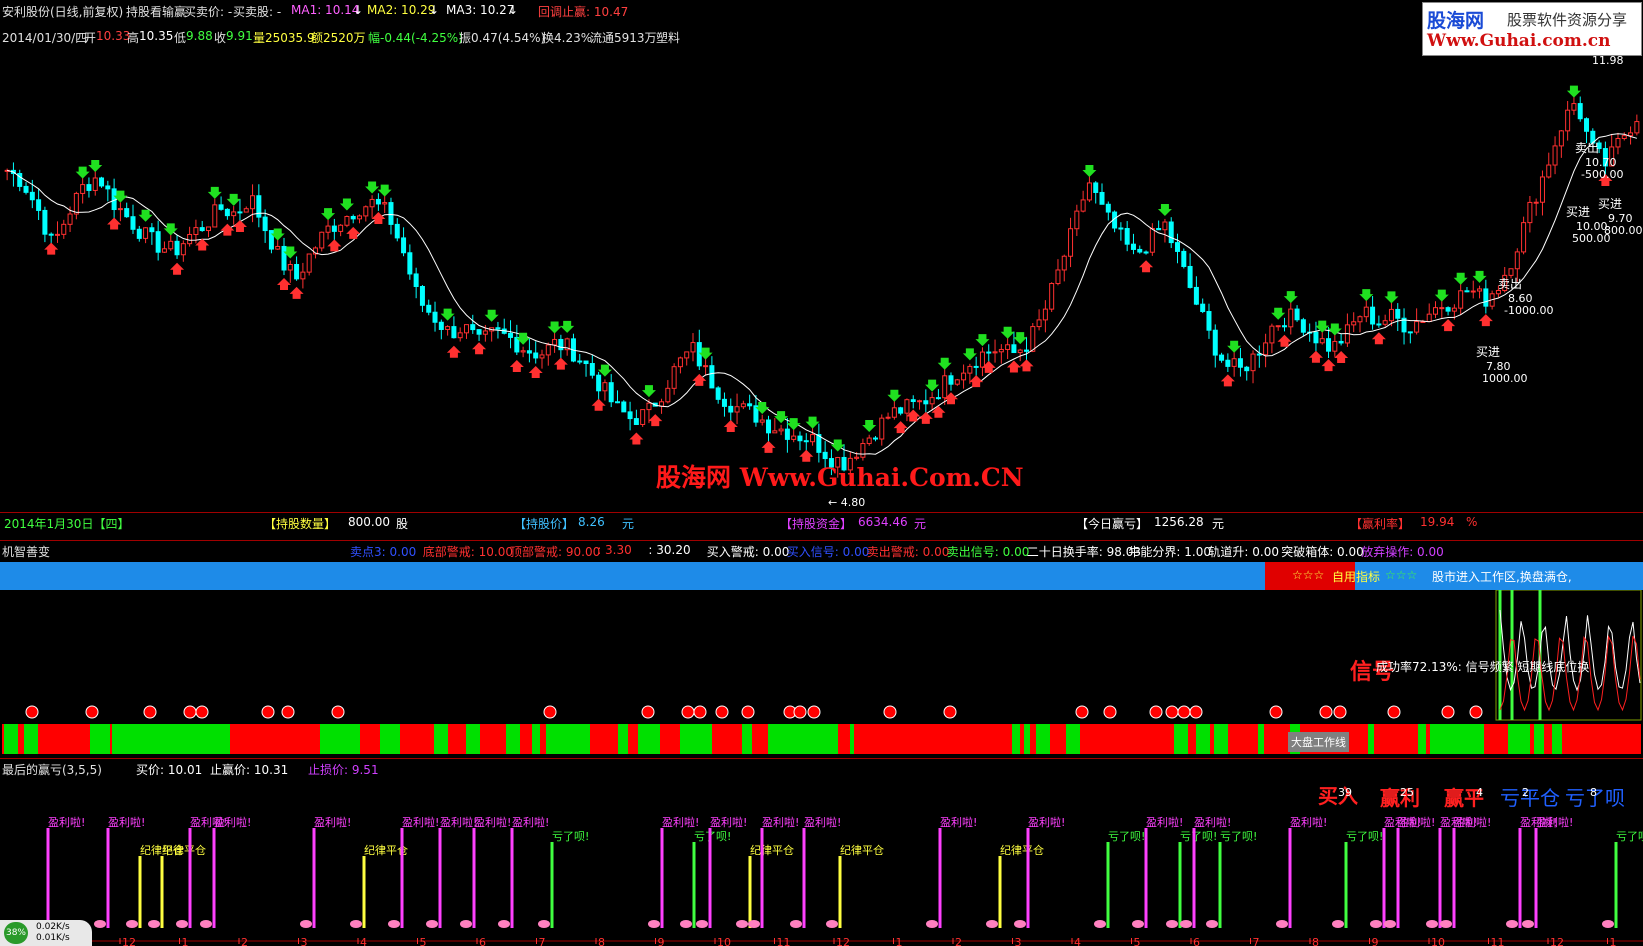 This screenshot has height=946, width=1643. What do you see at coordinates (220, 38) in the screenshot?
I see `close-label: 收` at bounding box center [220, 38].